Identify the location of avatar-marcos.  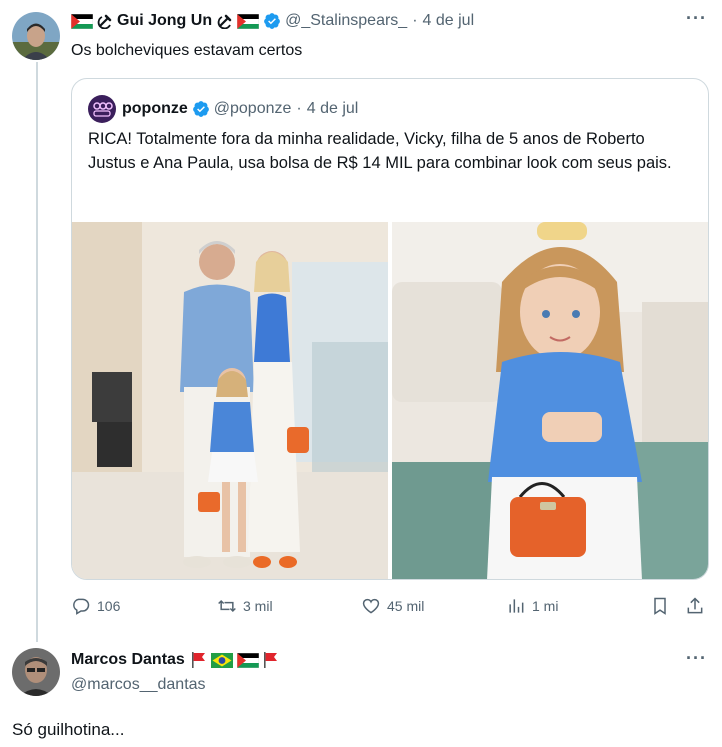
(36, 672).